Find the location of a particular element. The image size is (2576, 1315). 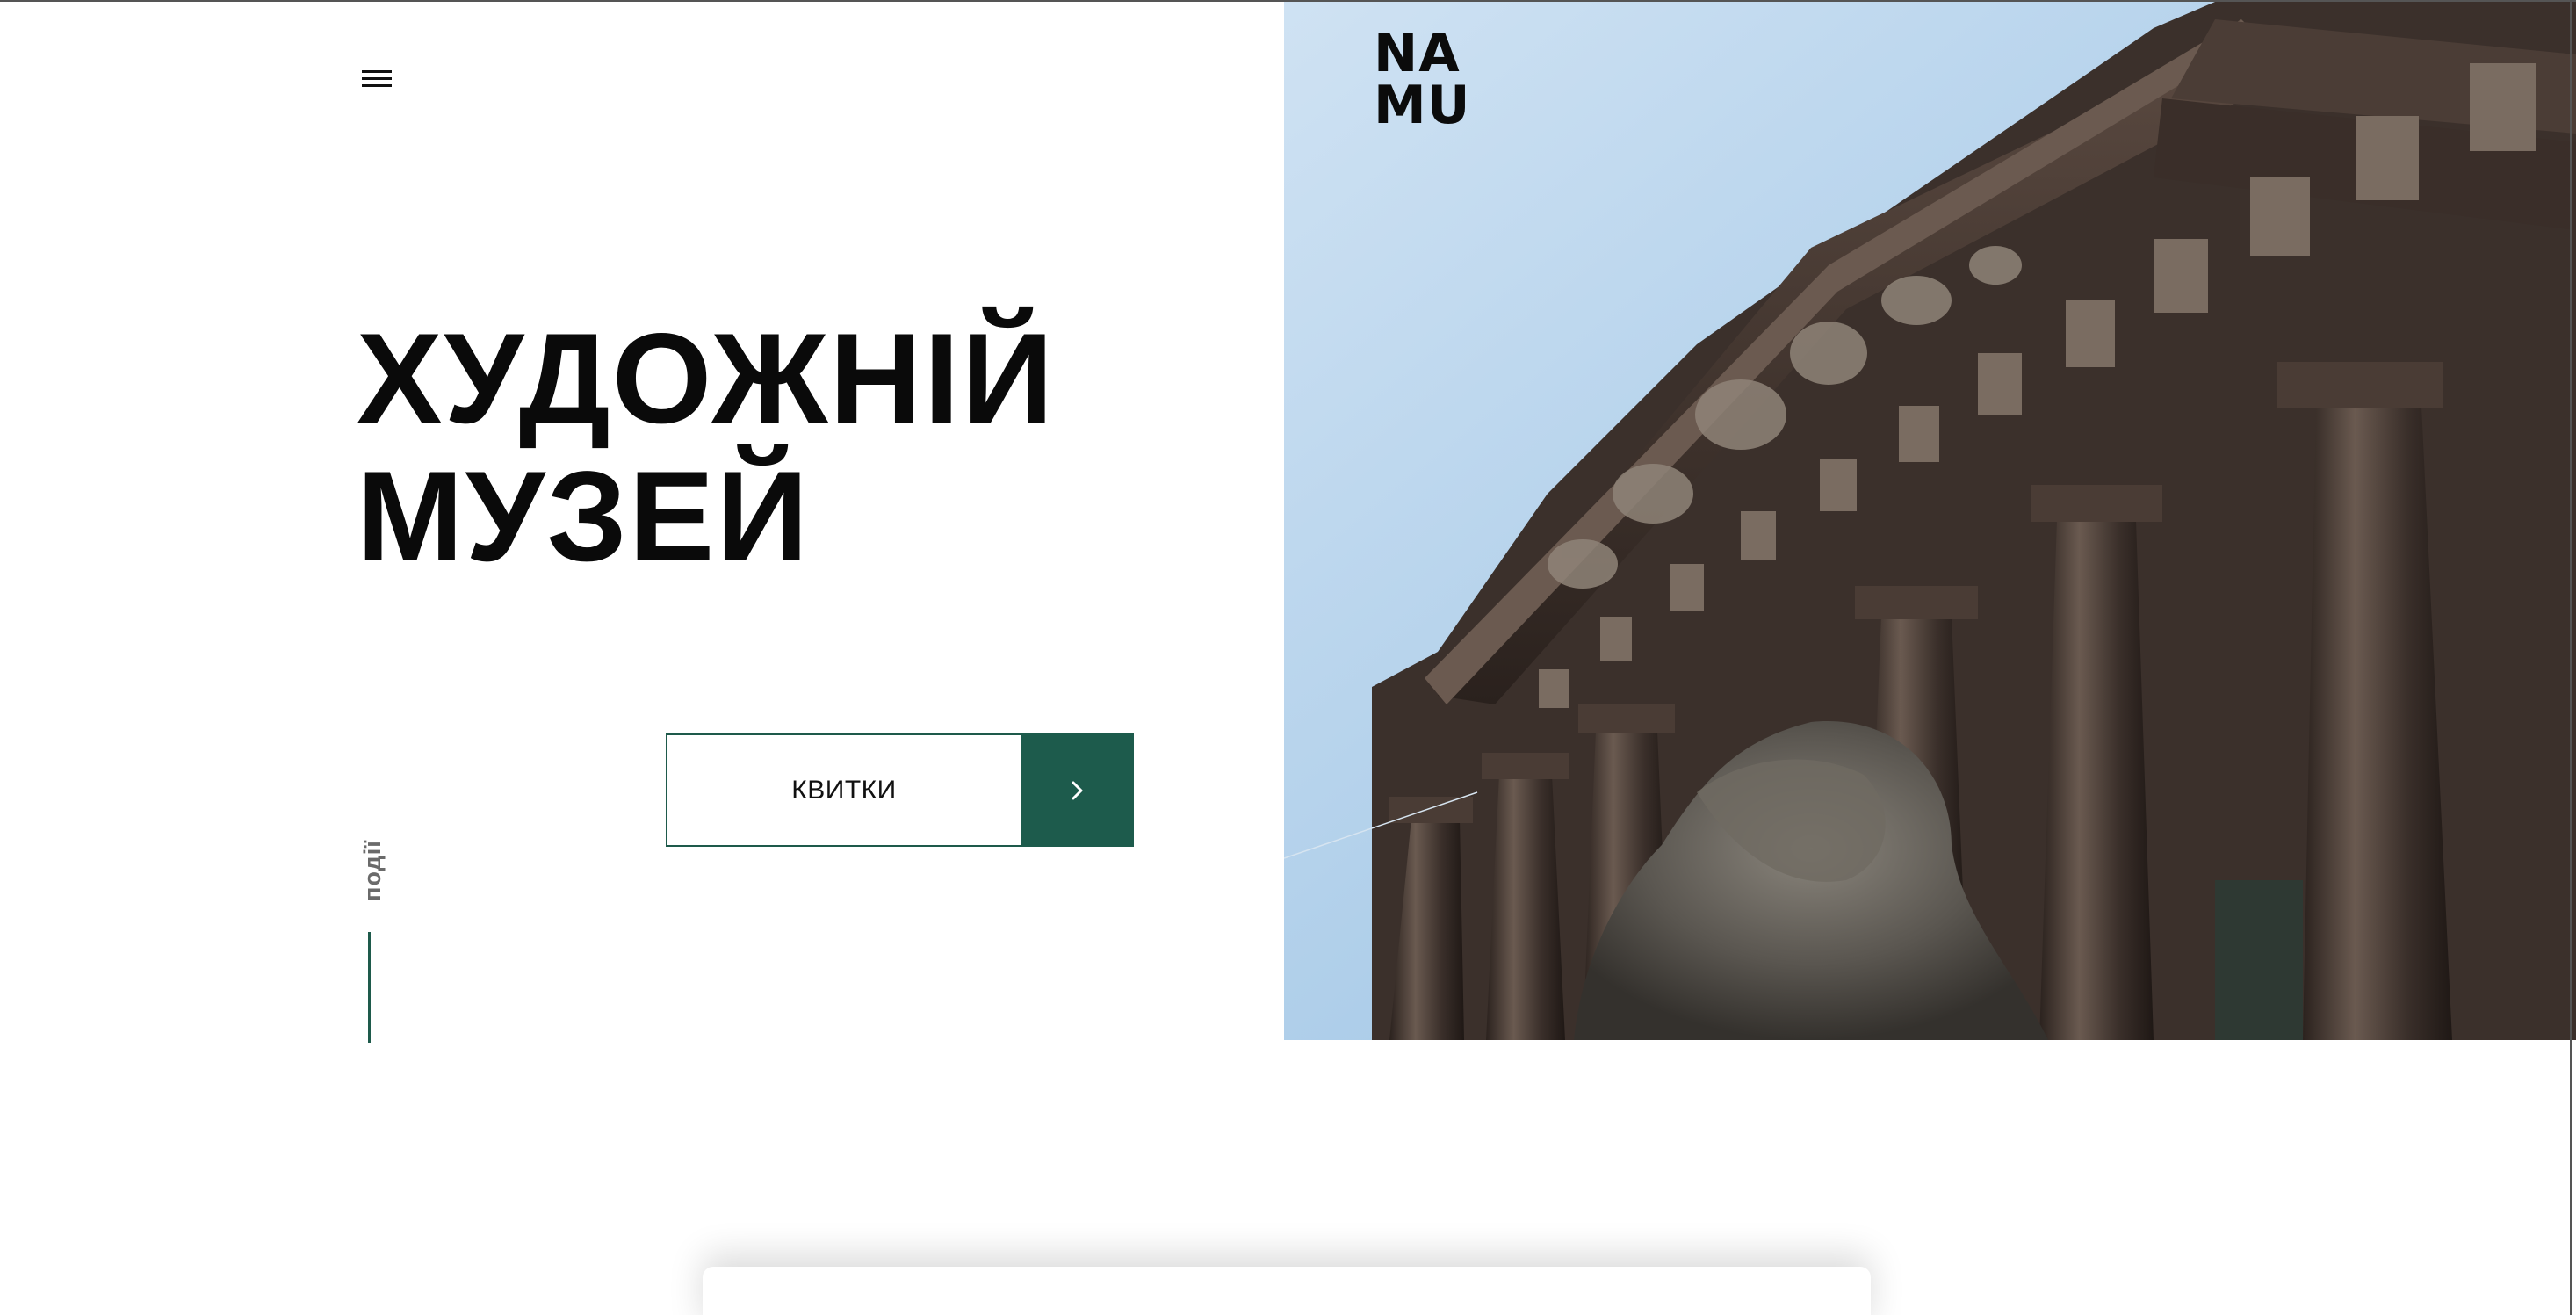

tickets-button-label: КВИТКИ is located at coordinates (843, 790).